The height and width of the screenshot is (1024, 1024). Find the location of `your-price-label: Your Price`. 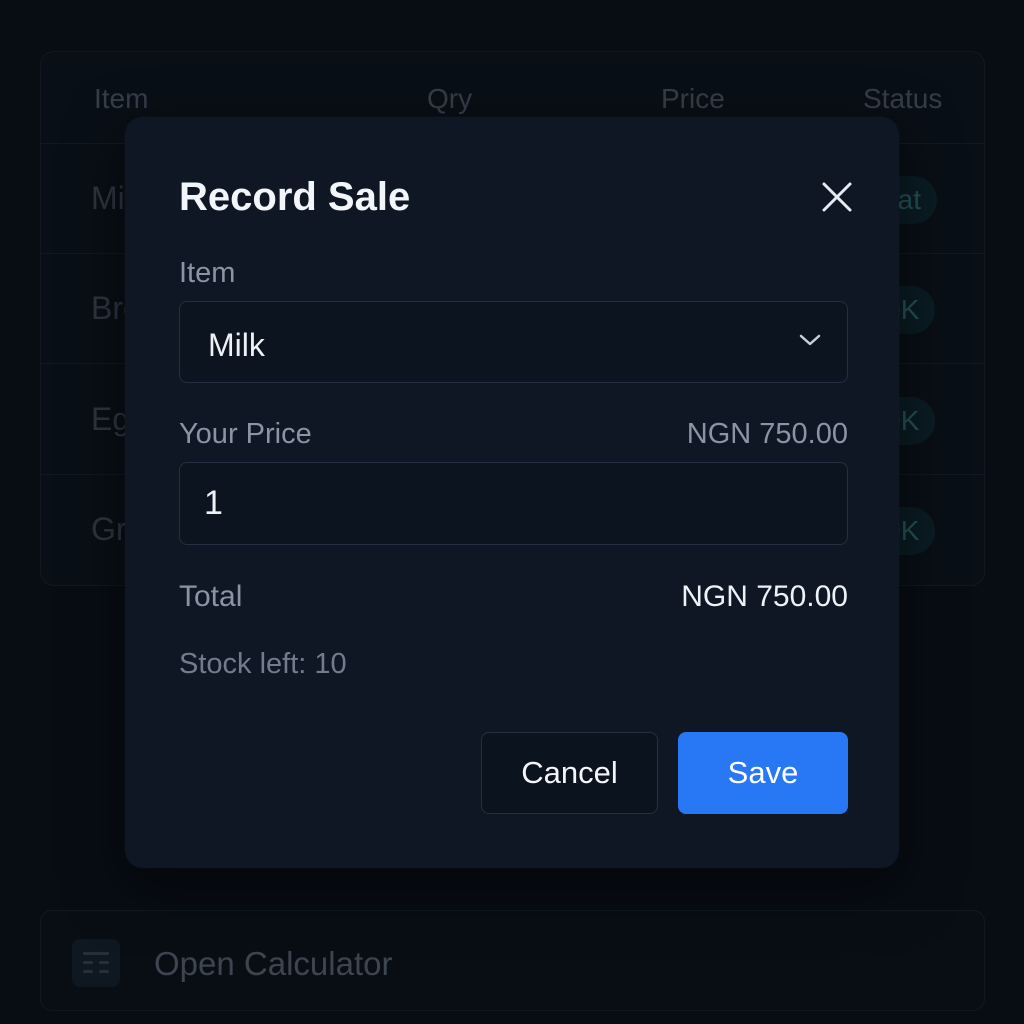

your-price-label: Your Price is located at coordinates (245, 434).